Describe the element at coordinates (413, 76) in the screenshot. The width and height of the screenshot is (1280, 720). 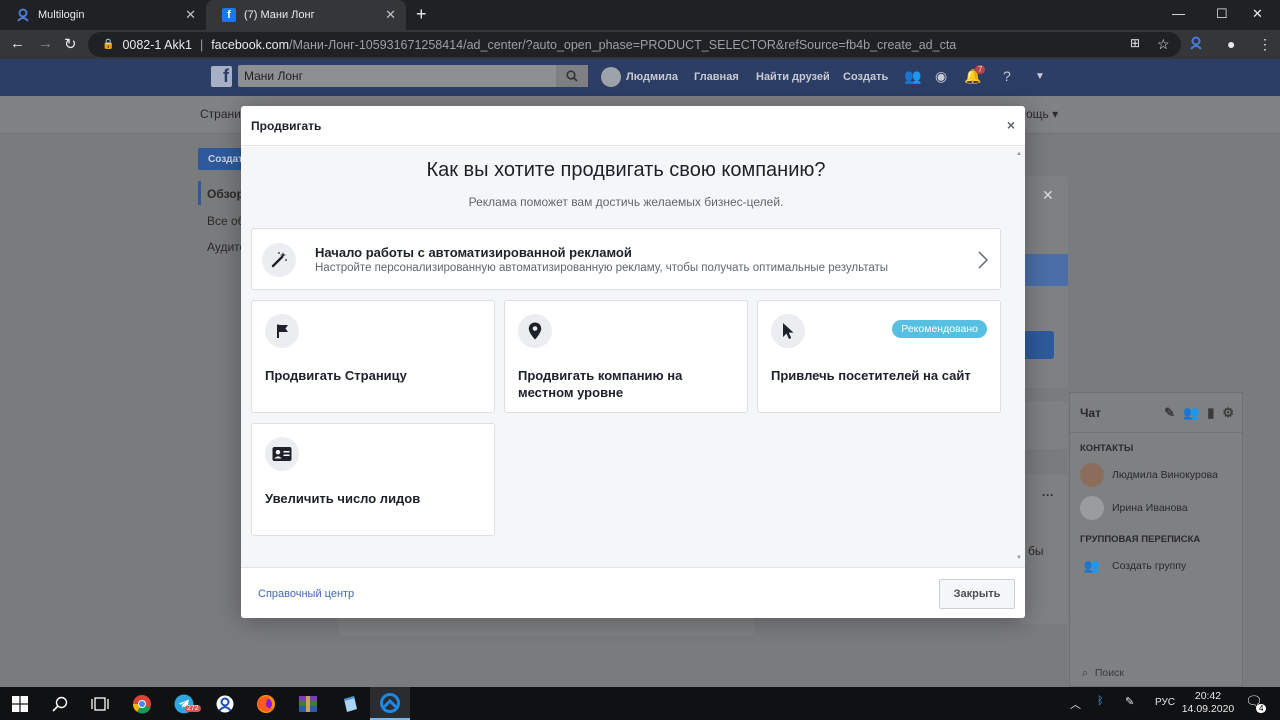
I see `facebook-search-input: Мани Лонг` at that location.